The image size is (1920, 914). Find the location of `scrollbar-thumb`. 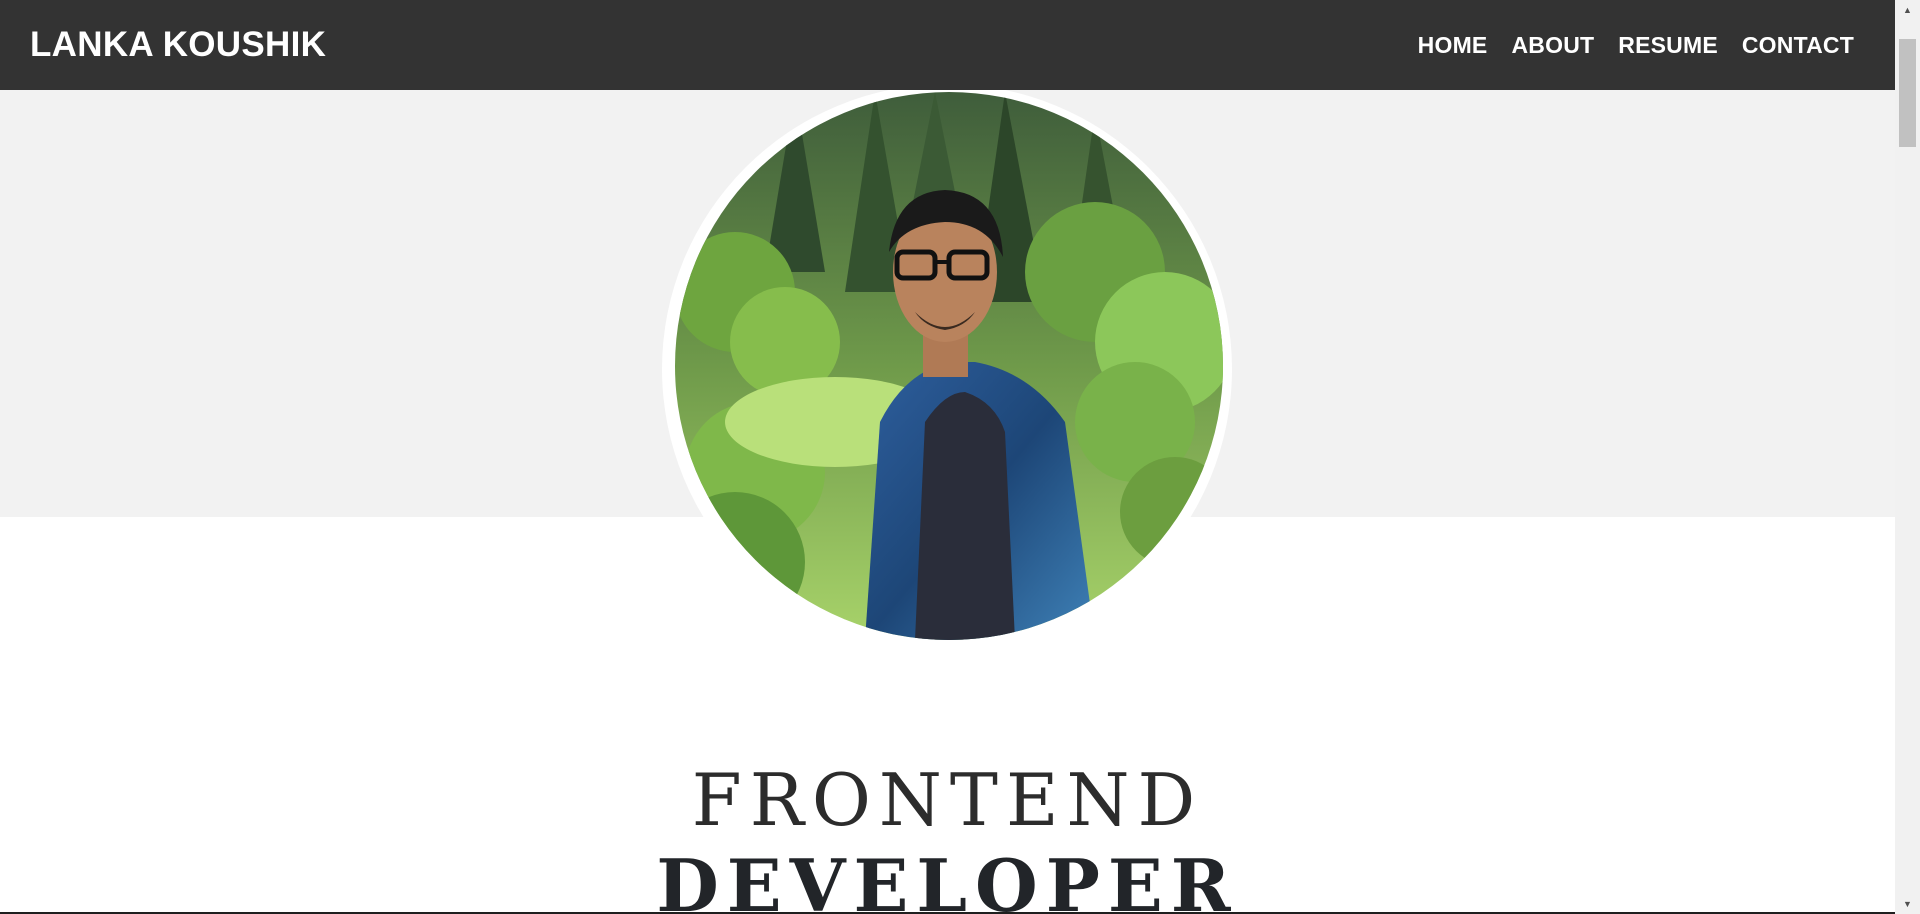

scrollbar-thumb is located at coordinates (1907, 93).